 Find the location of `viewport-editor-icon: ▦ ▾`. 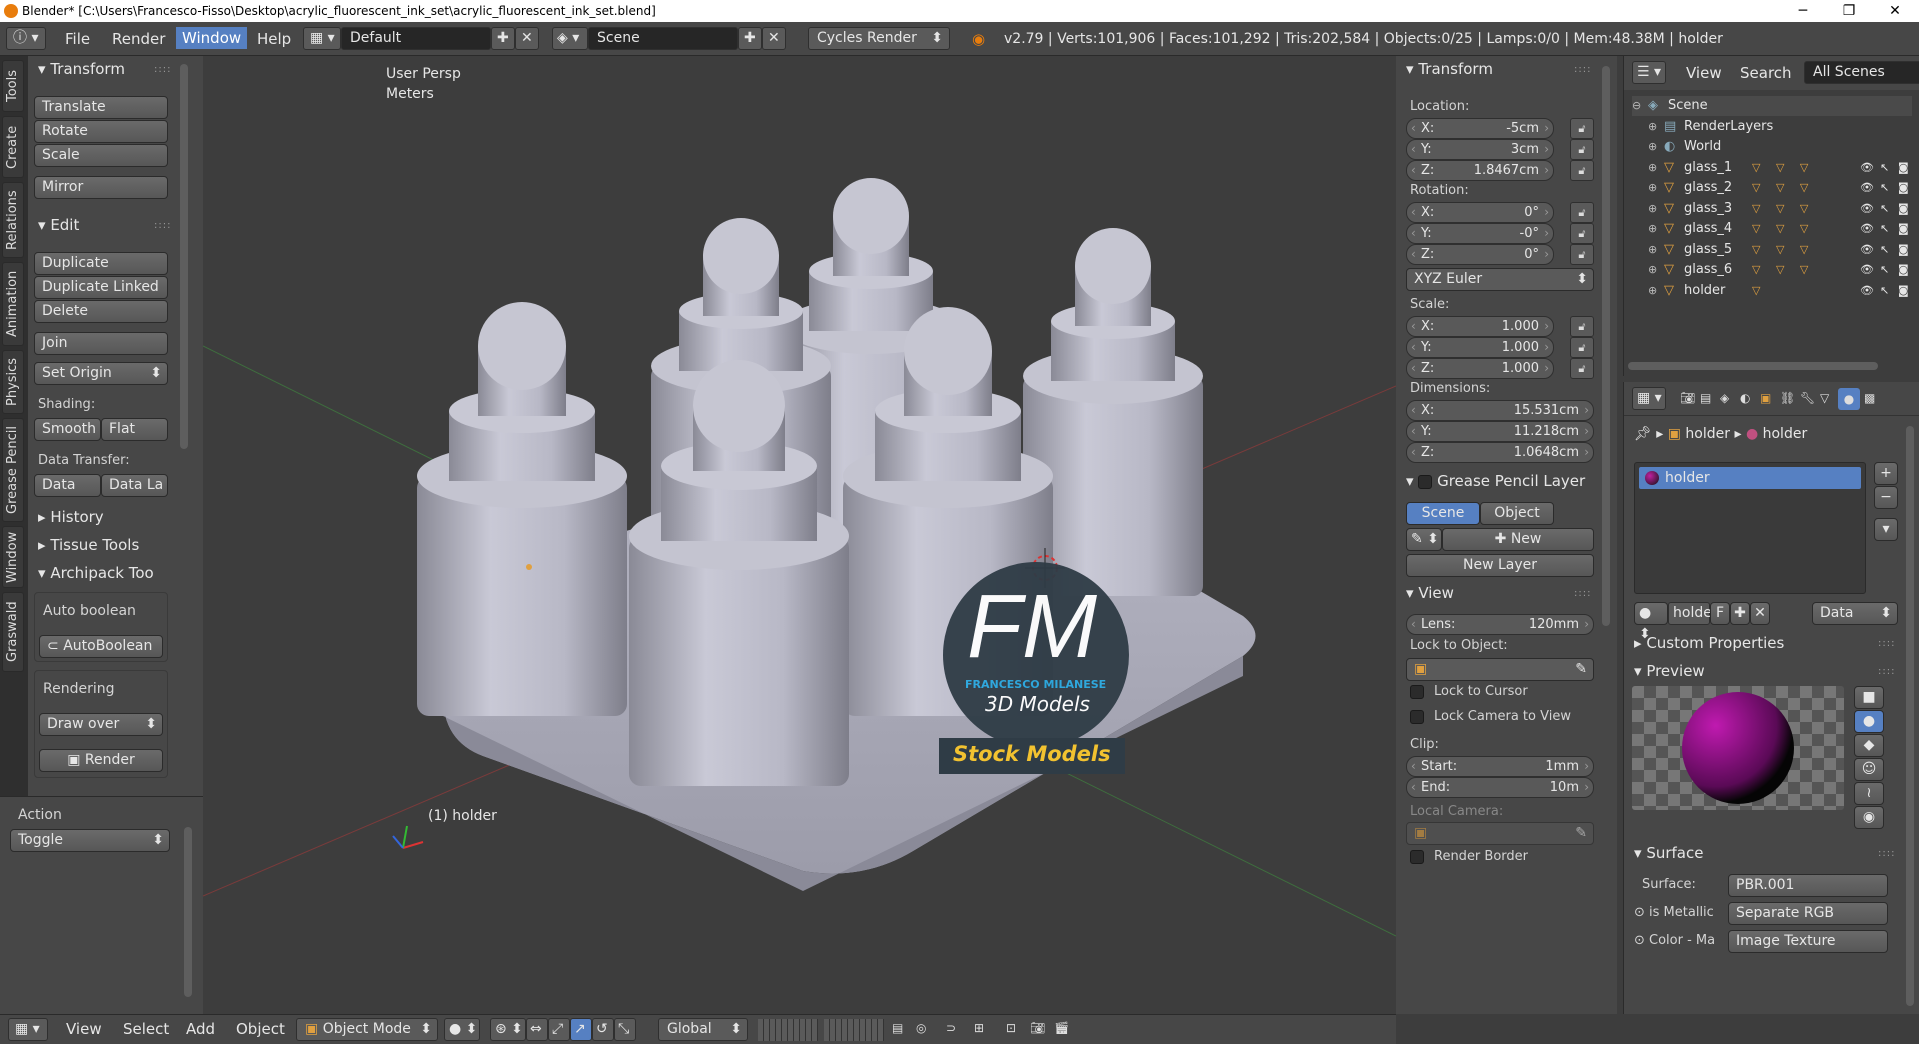

viewport-editor-icon: ▦ ▾ is located at coordinates (28, 1029).